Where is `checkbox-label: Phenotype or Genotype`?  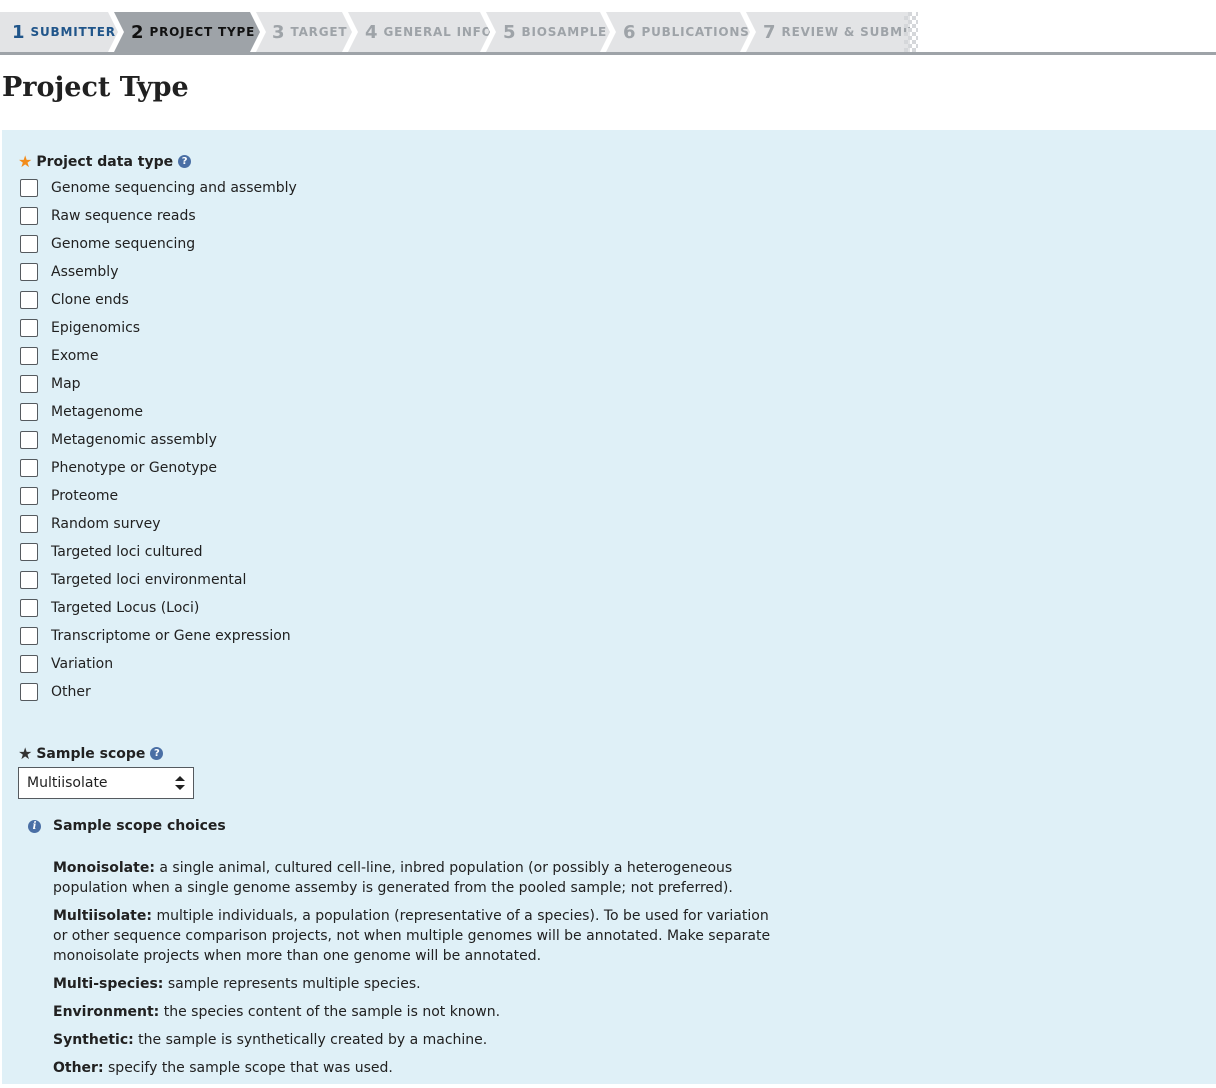 checkbox-label: Phenotype or Genotype is located at coordinates (134, 468).